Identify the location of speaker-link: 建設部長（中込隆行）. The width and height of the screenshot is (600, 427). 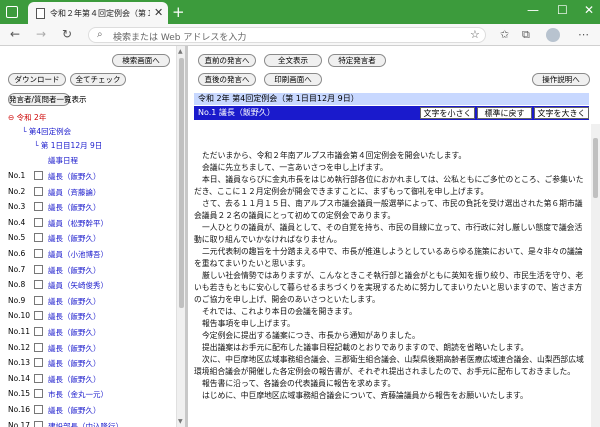
(85, 424).